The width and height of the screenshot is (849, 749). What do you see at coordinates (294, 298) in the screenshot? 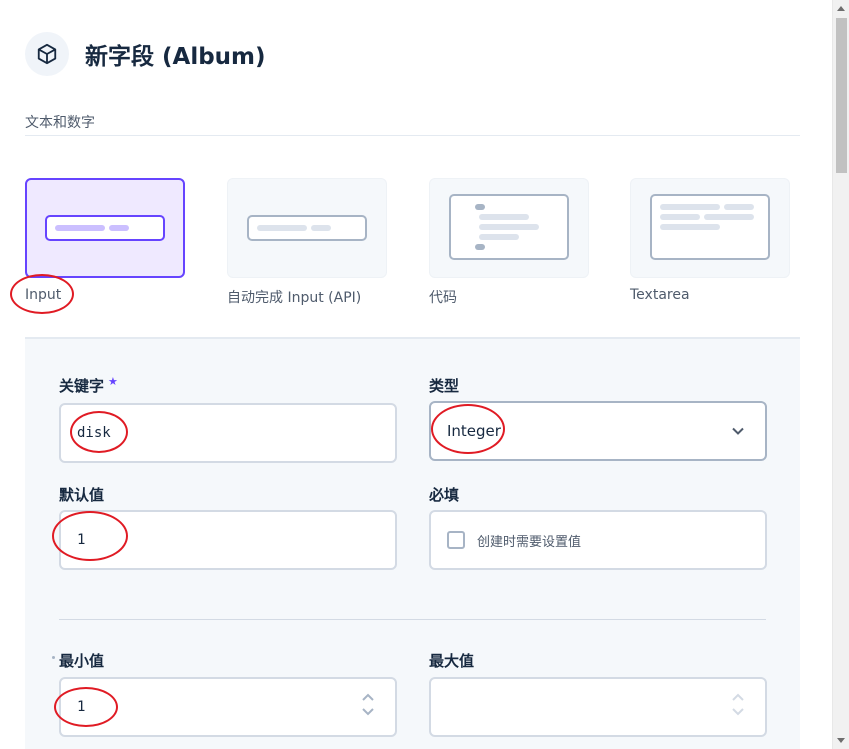
I see `interface-option-label: 自动完成 Input (API)` at bounding box center [294, 298].